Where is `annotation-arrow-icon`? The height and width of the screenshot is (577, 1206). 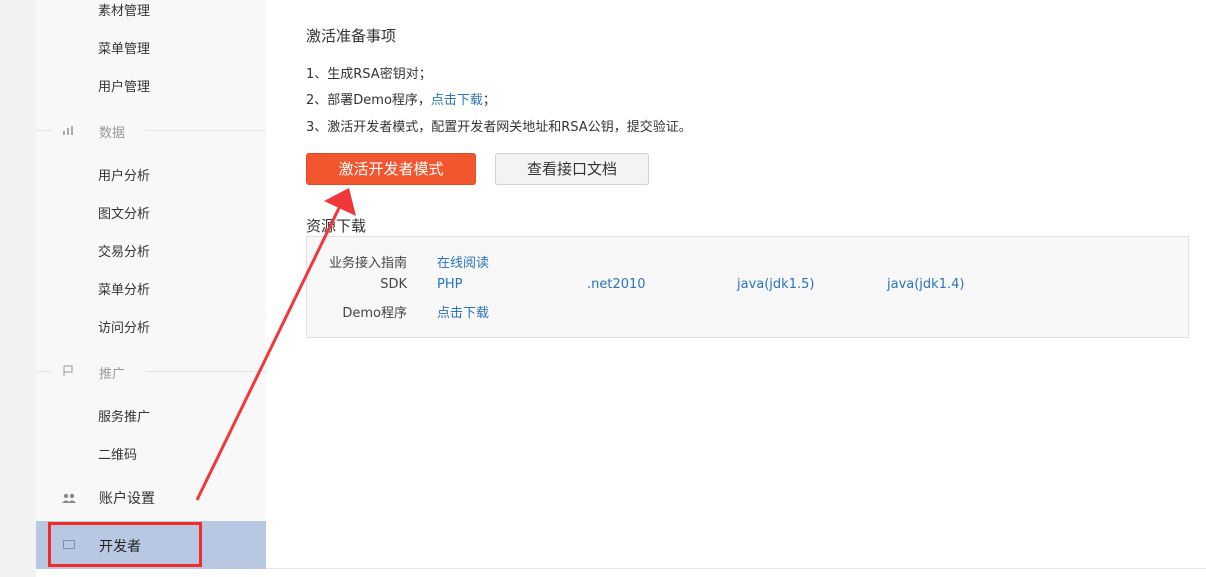
annotation-arrow-icon is located at coordinates (275, 344).